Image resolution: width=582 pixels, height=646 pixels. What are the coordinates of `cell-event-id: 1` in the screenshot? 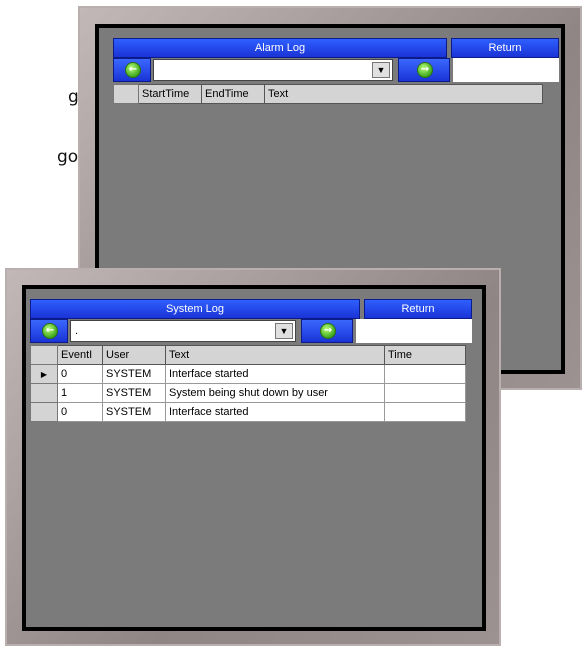 It's located at (80, 393).